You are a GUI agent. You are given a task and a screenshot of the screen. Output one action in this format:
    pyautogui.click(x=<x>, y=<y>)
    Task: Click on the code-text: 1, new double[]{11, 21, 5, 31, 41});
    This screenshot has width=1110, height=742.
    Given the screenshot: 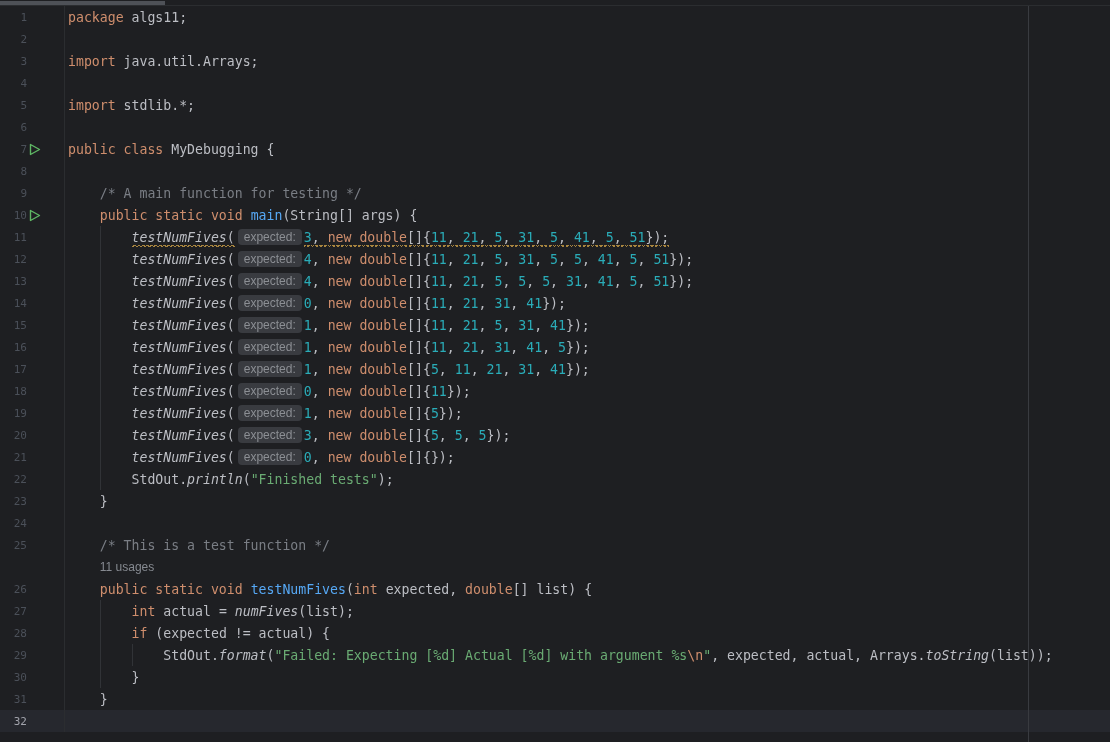 What is the action you would take?
    pyautogui.click(x=446, y=326)
    